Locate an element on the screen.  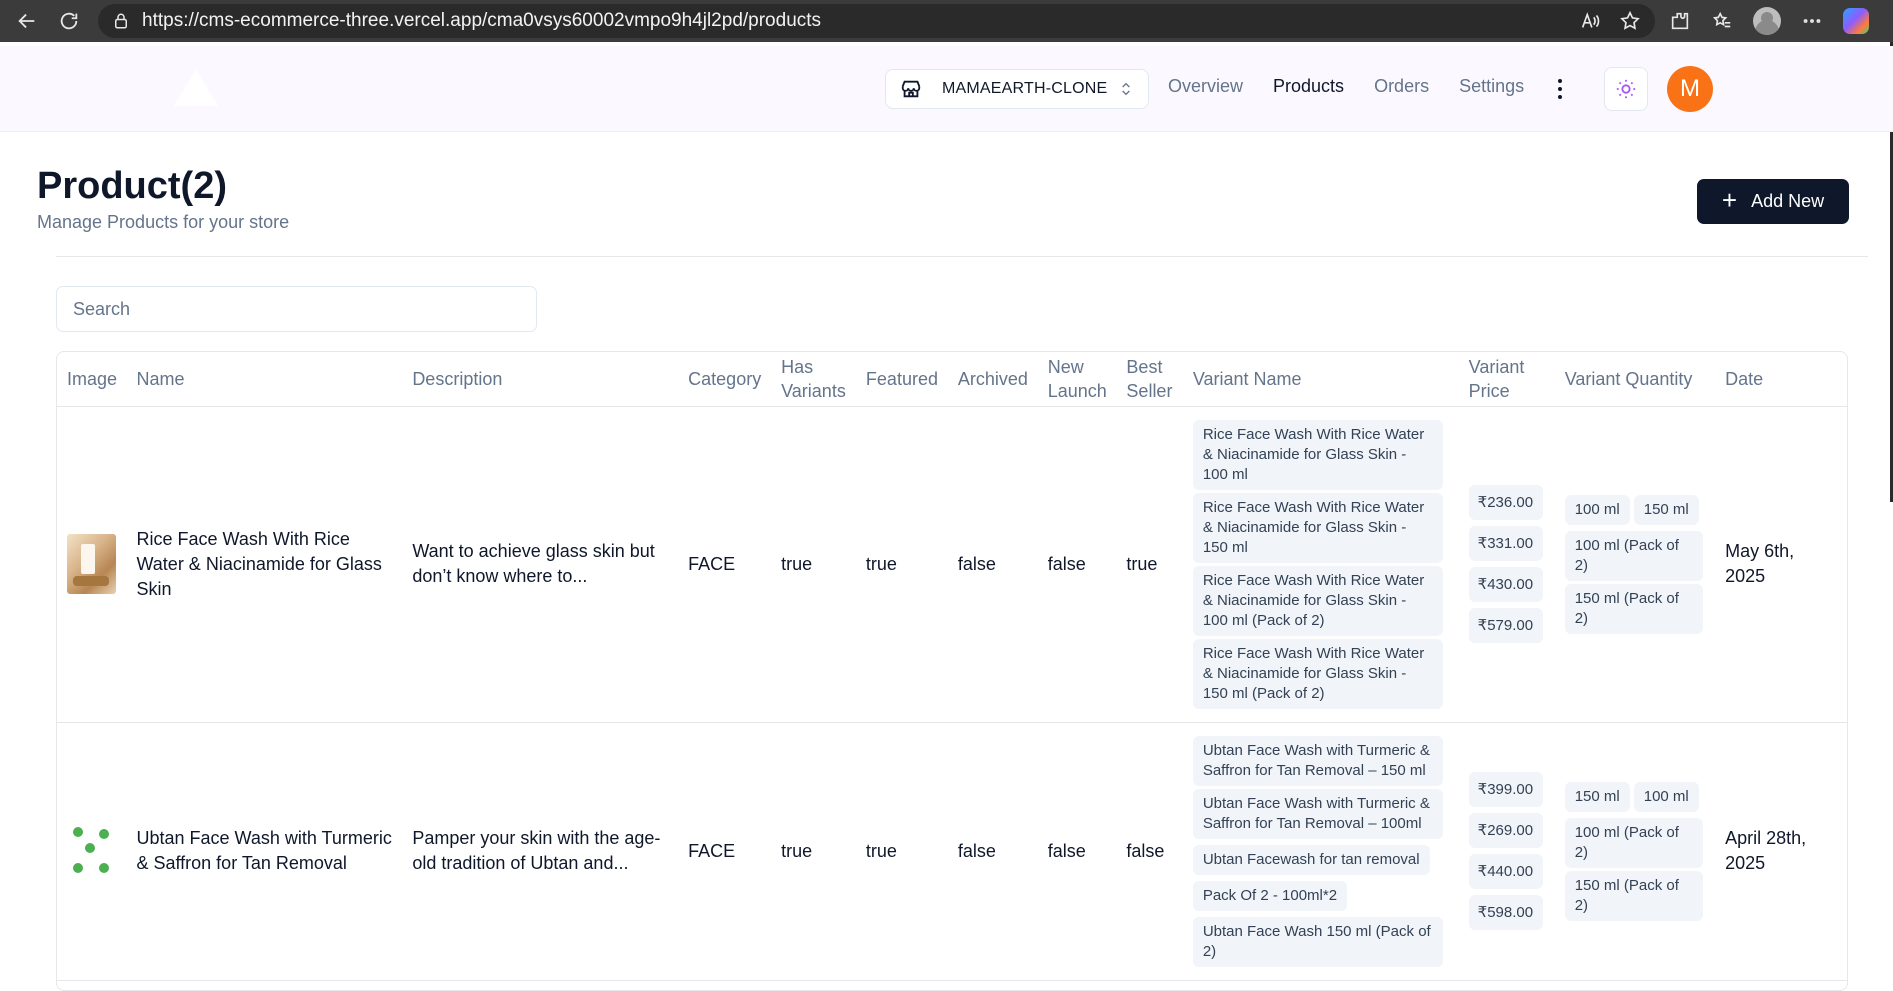
reload-button is located at coordinates (69, 21).